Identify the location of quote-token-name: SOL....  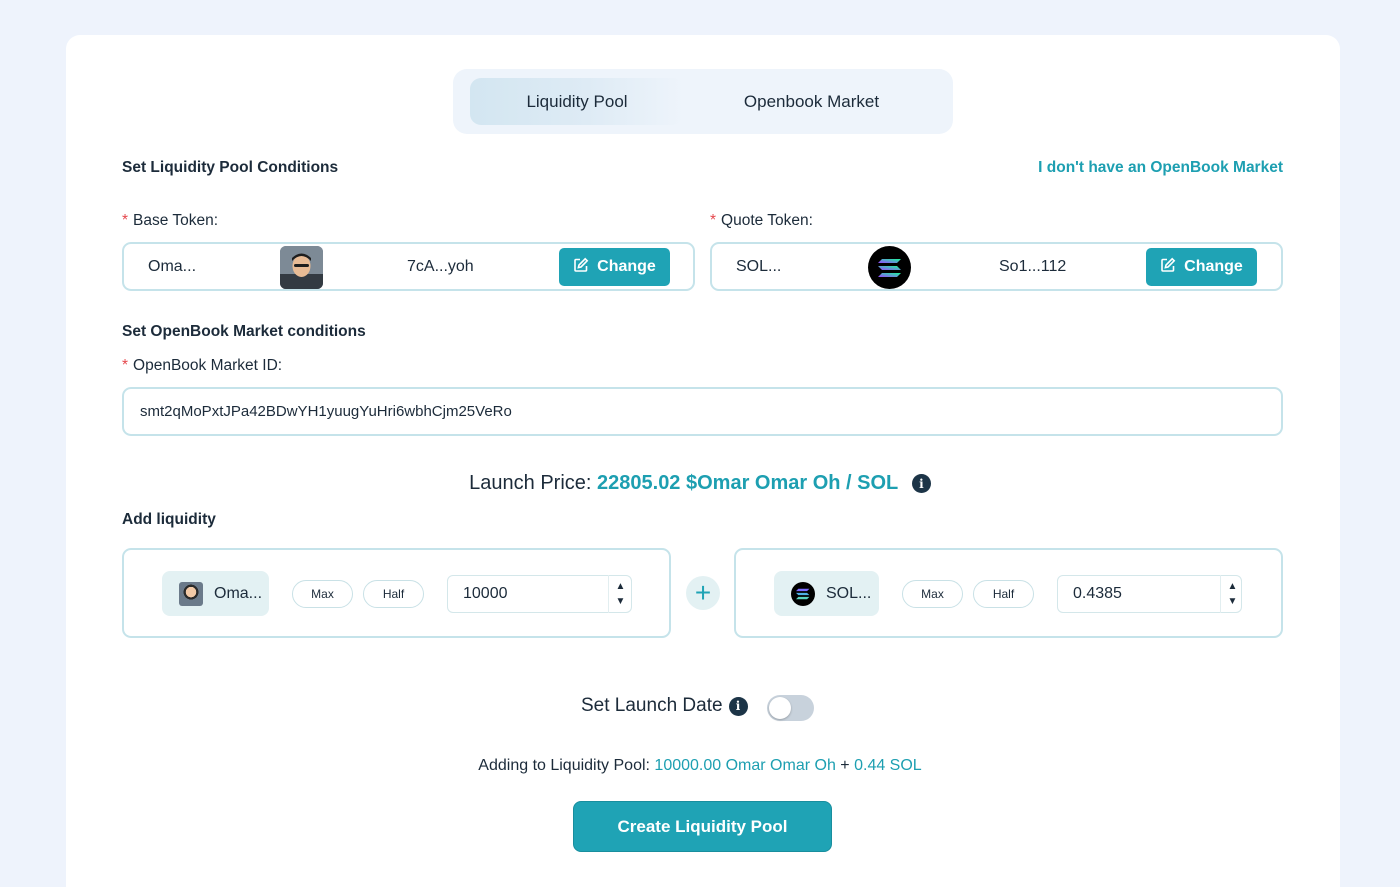
(759, 266).